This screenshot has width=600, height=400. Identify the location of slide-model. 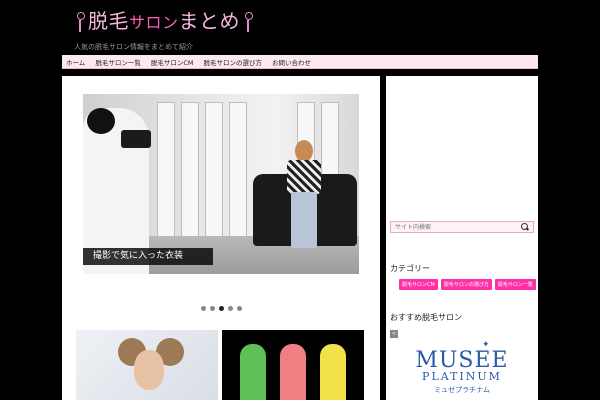
(304, 195).